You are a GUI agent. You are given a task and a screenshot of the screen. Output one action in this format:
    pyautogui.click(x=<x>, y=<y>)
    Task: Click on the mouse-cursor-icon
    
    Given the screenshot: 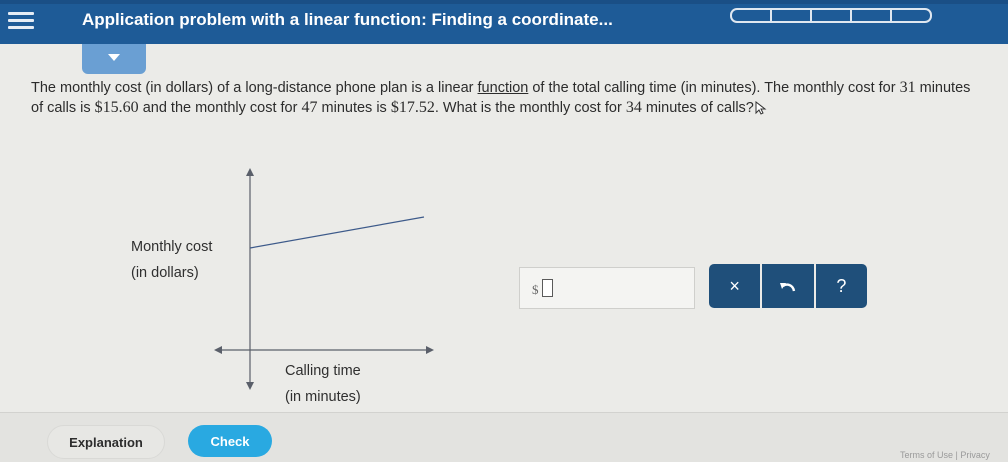 What is the action you would take?
    pyautogui.click(x=761, y=108)
    